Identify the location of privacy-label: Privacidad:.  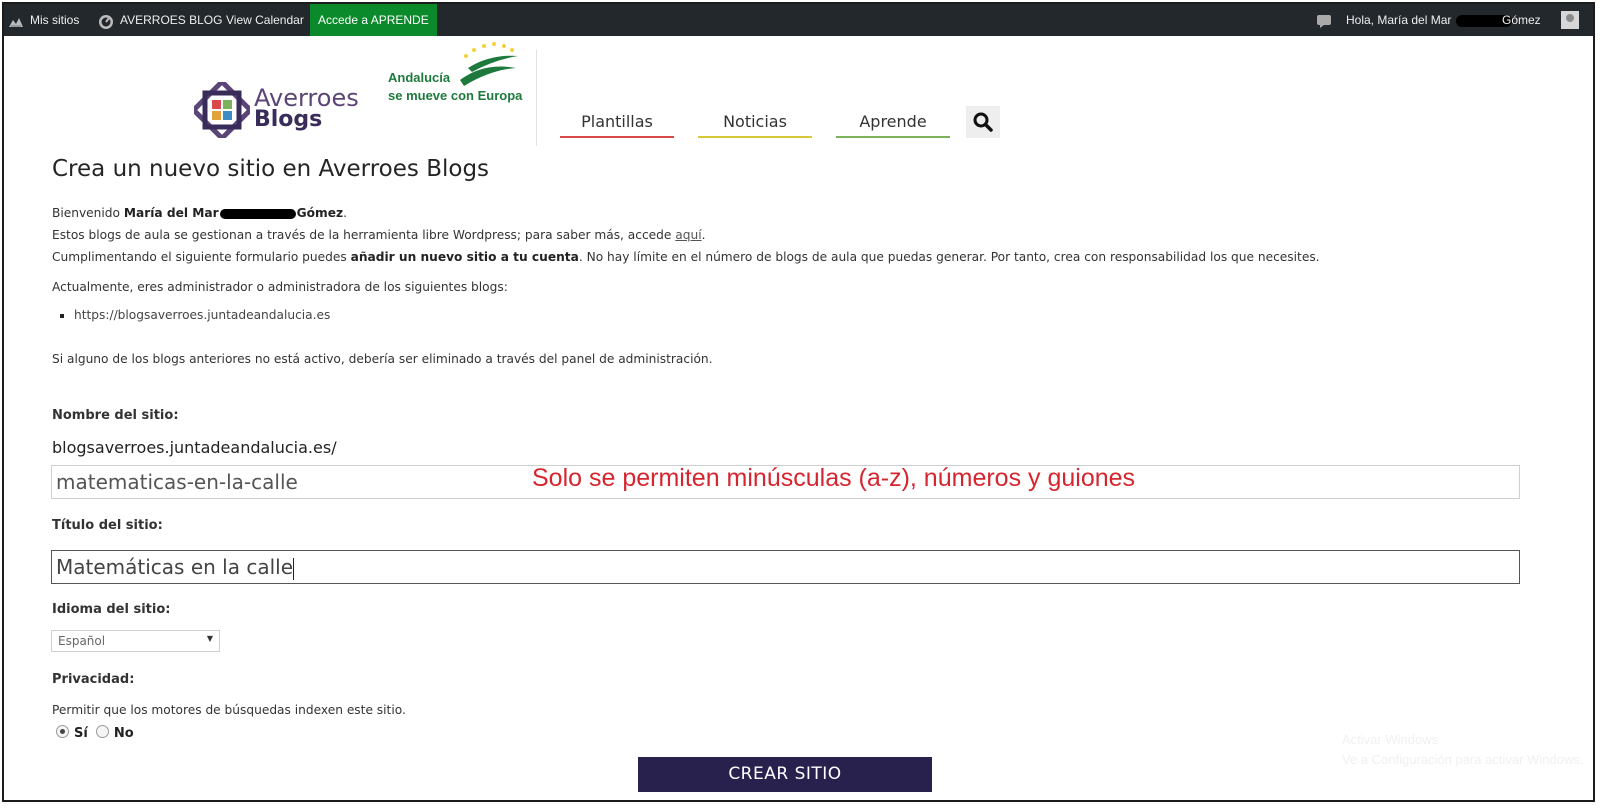
(93, 679).